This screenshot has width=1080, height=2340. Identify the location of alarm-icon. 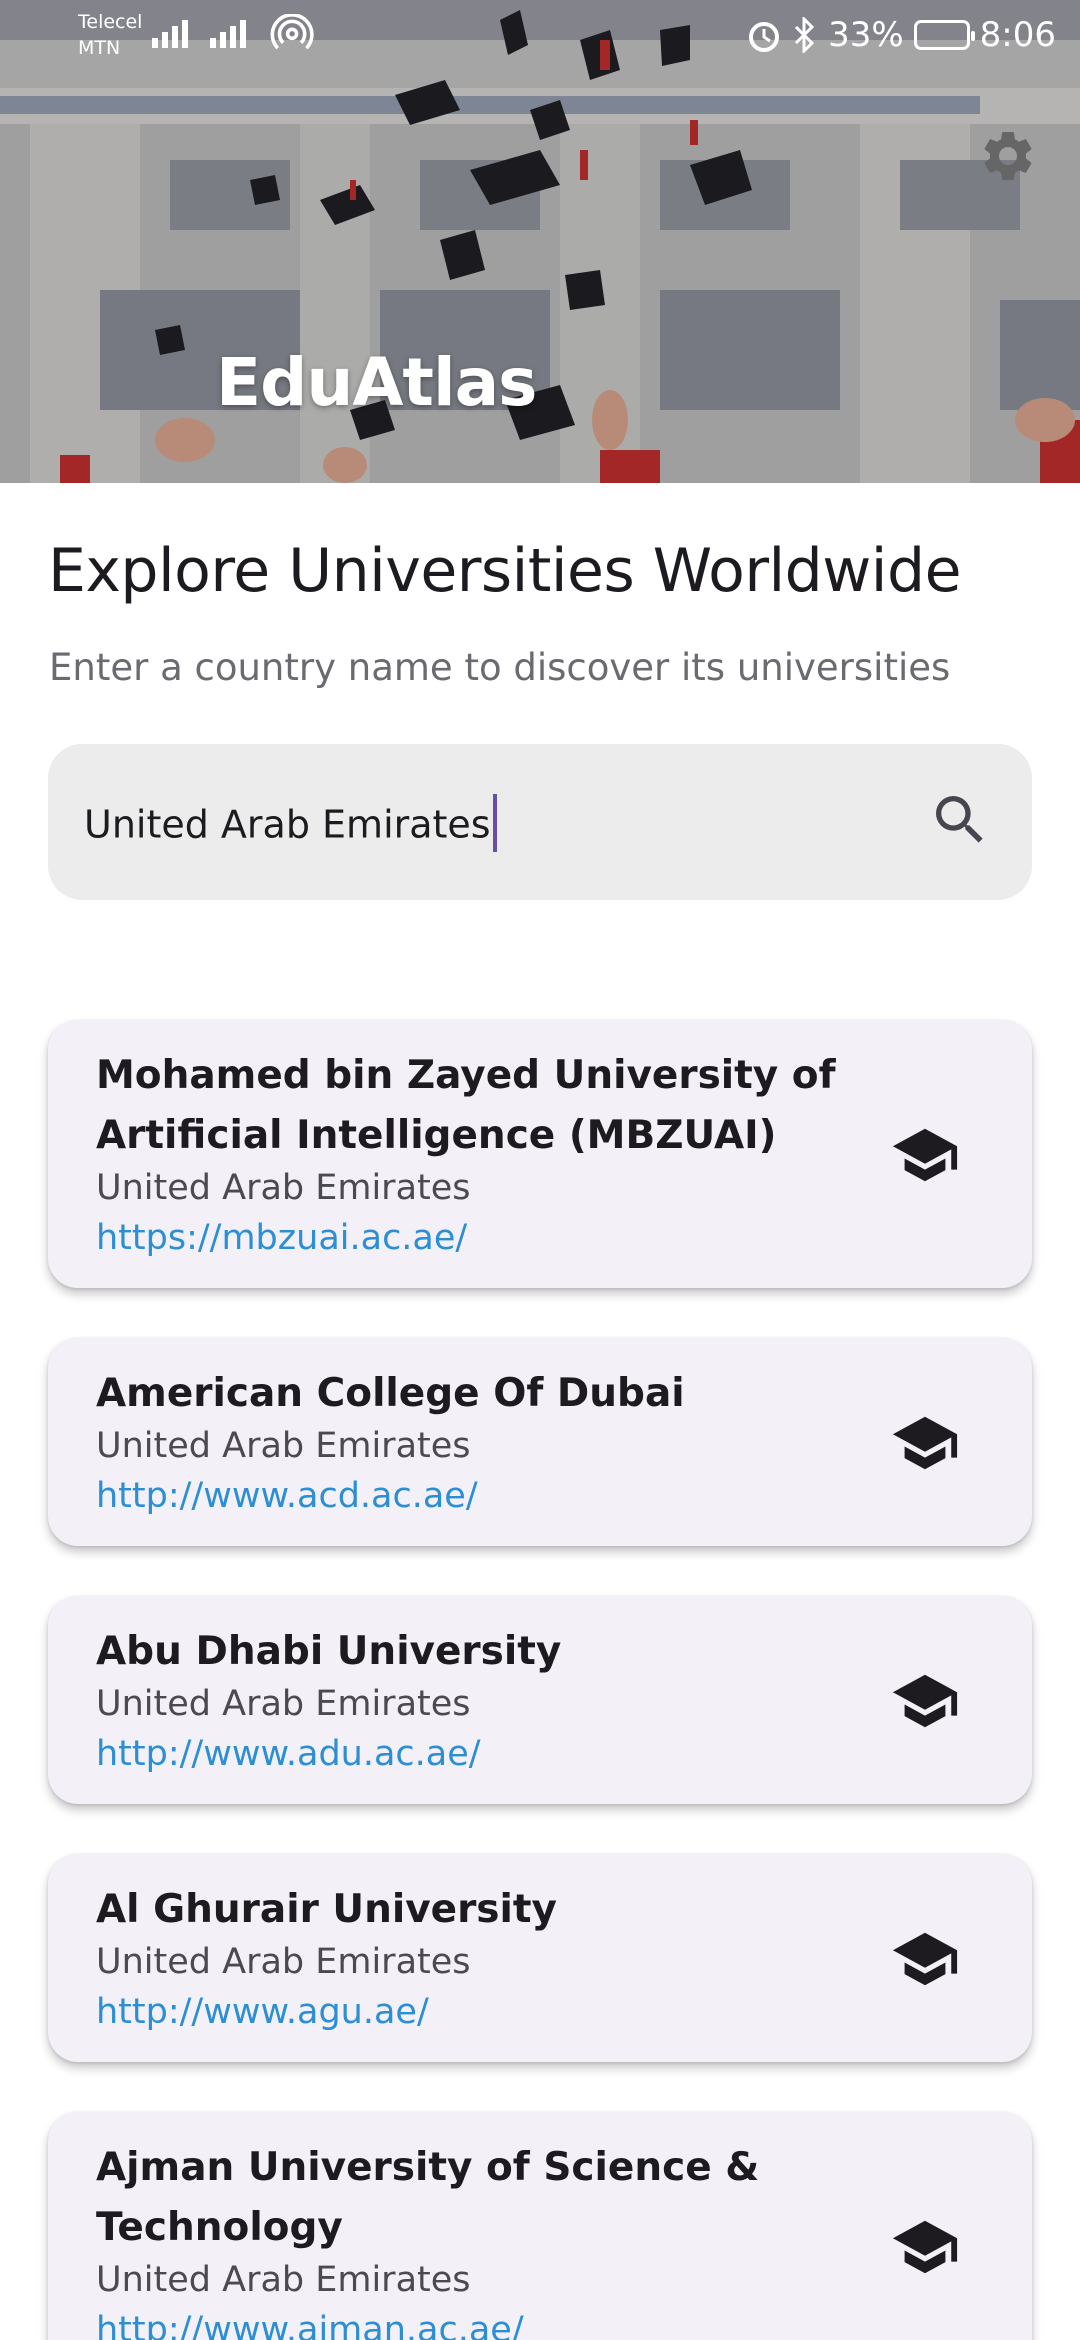
(764, 37).